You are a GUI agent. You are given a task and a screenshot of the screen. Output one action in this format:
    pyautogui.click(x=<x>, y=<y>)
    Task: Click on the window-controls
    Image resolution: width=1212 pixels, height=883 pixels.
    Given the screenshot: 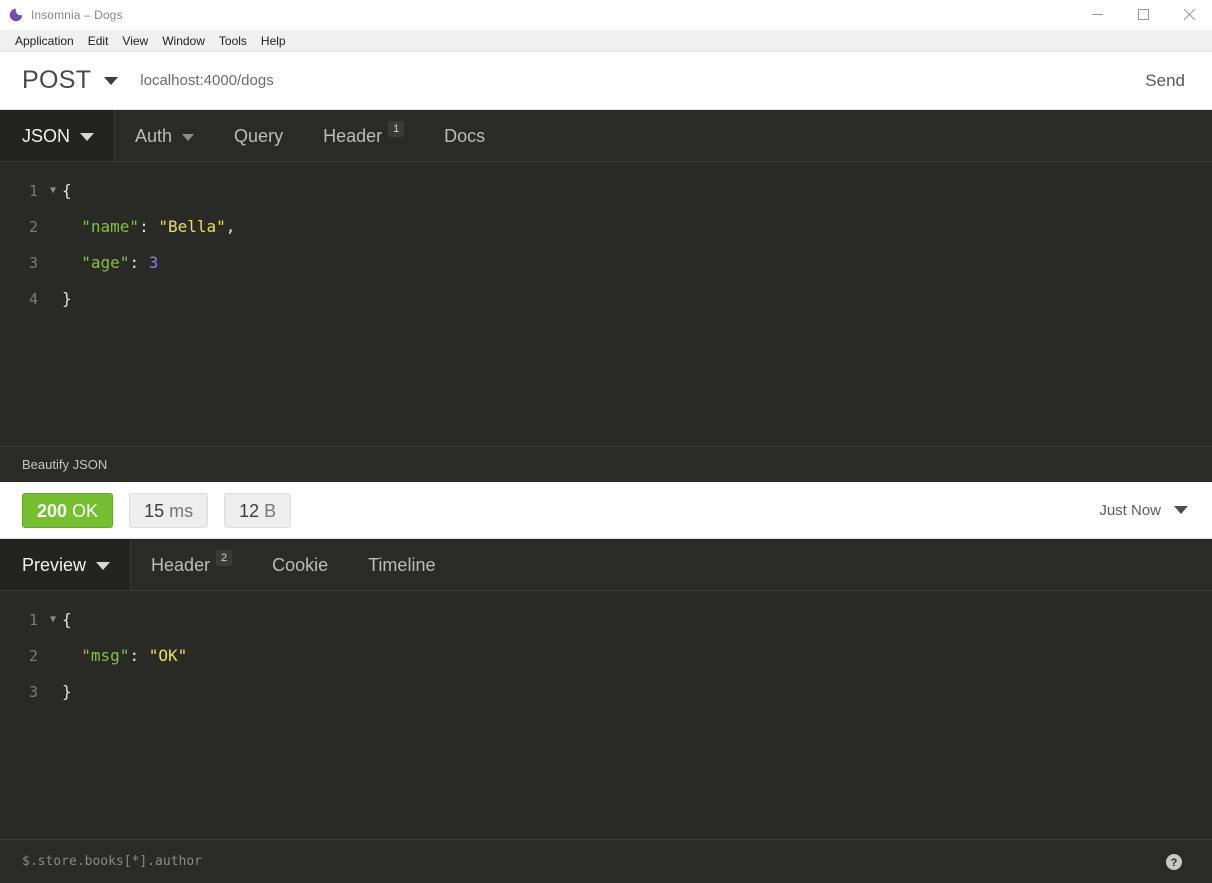 What is the action you would take?
    pyautogui.click(x=1143, y=15)
    